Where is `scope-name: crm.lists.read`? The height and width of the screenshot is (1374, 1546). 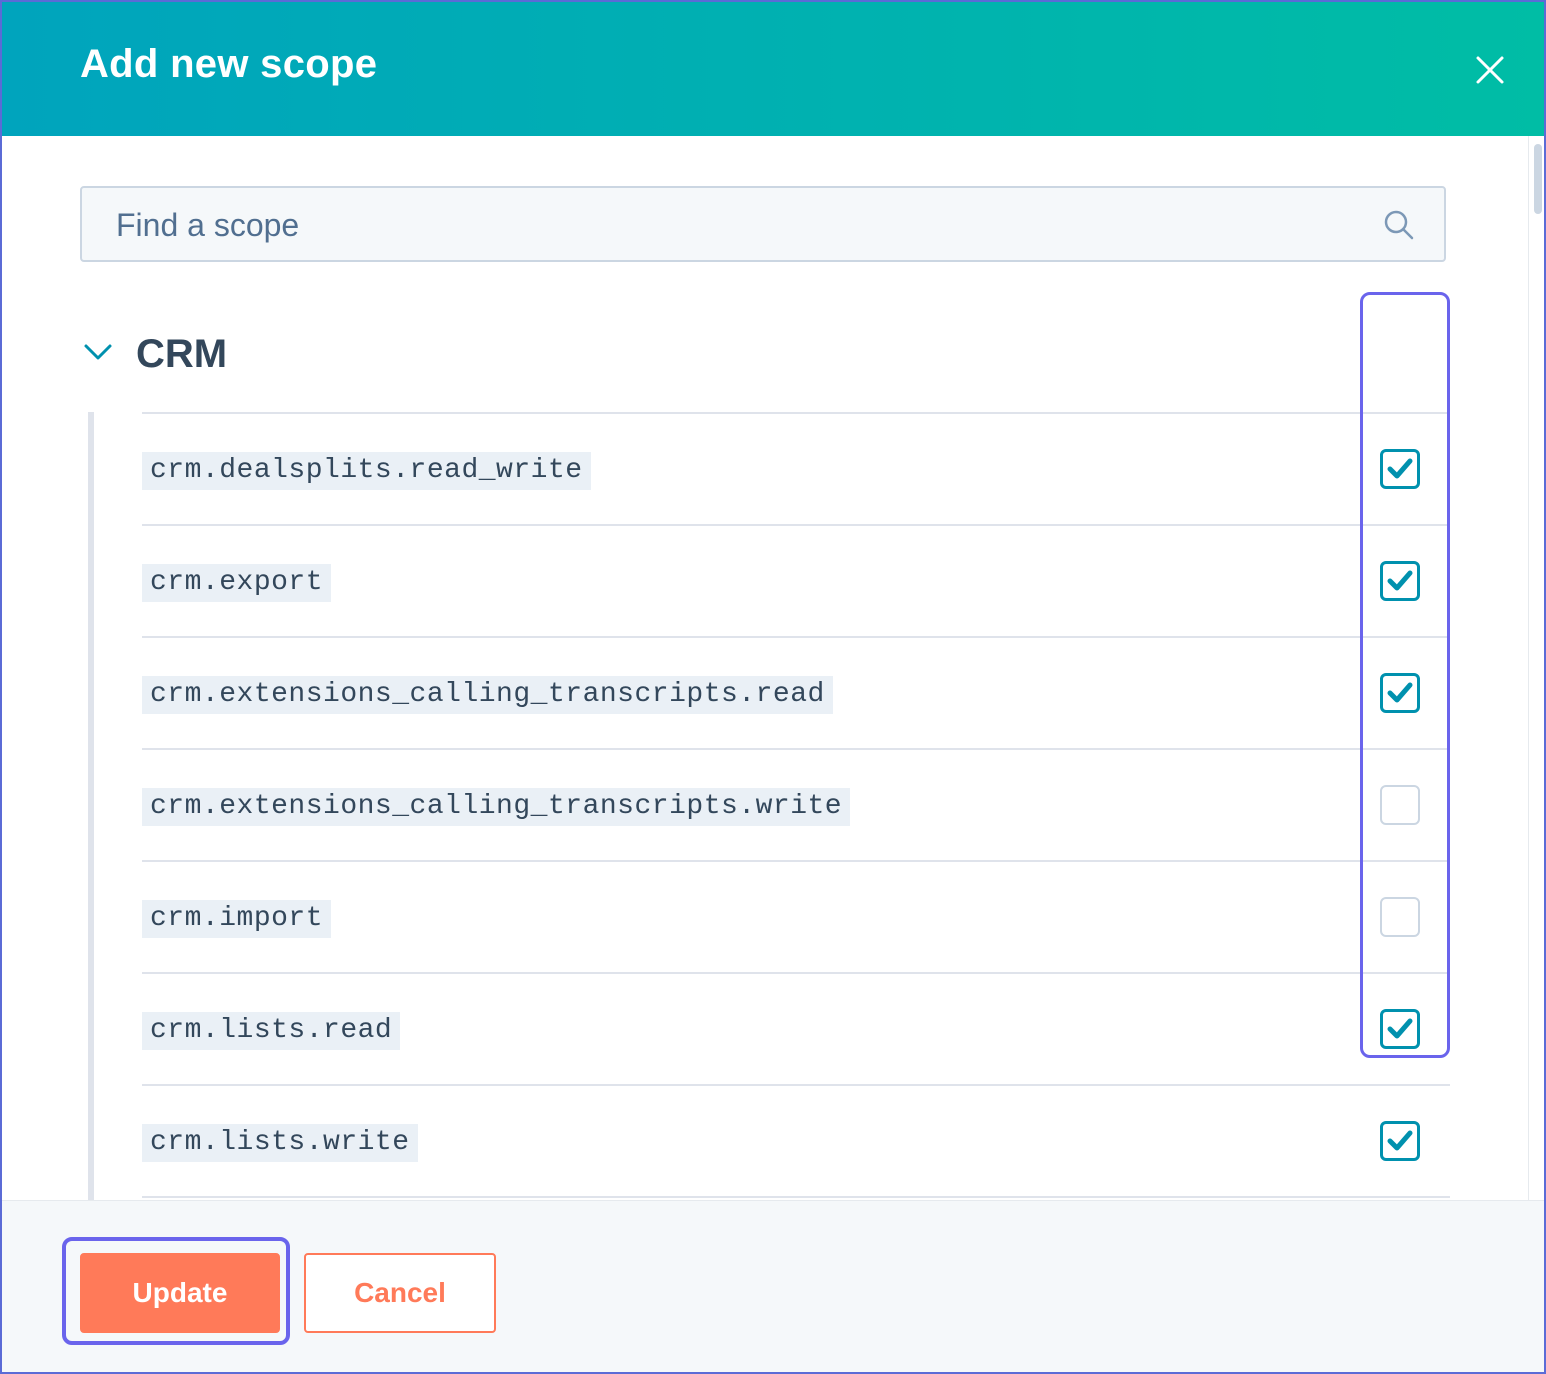
scope-name: crm.lists.read is located at coordinates (271, 1031).